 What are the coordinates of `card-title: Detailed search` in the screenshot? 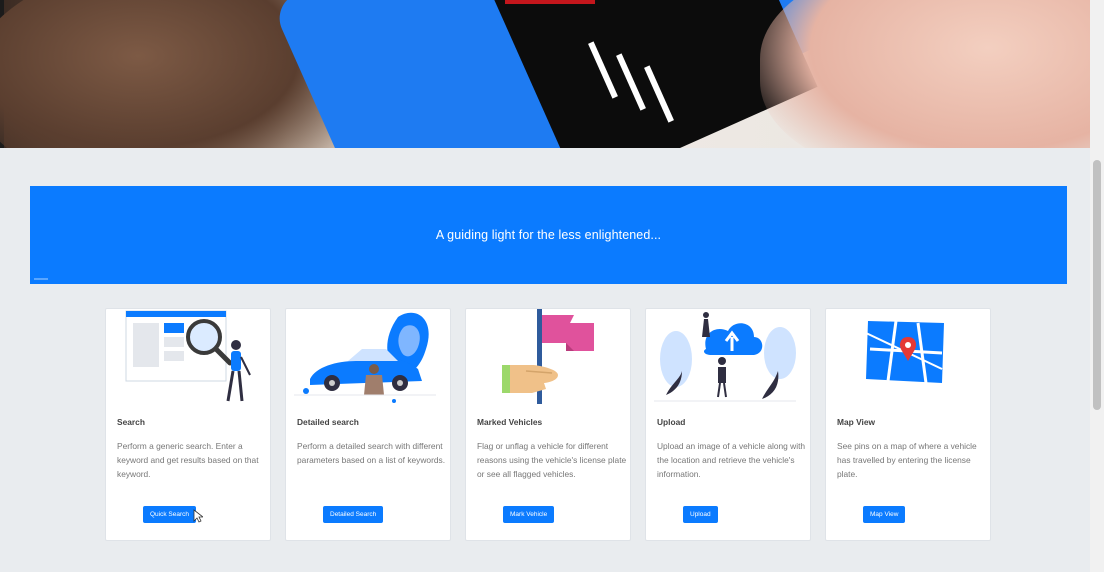 It's located at (328, 422).